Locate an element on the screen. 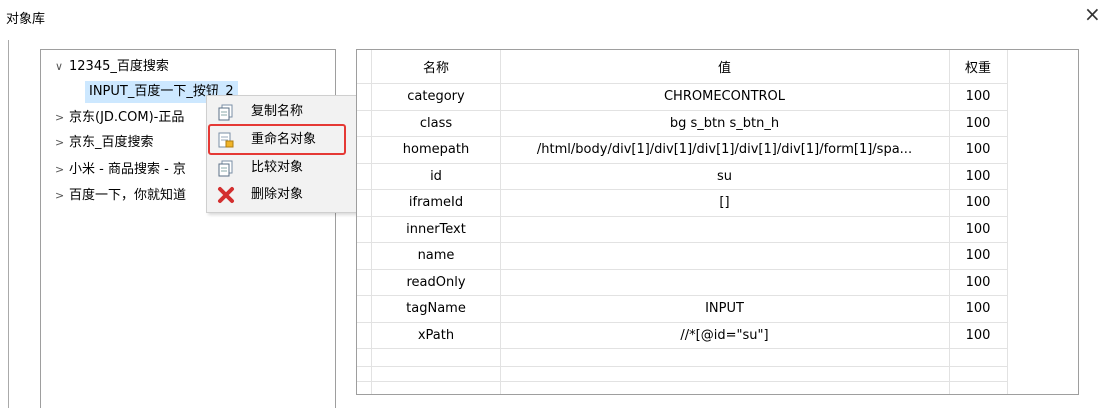 The image size is (1108, 408). column-header-name: 名称 is located at coordinates (436, 69).